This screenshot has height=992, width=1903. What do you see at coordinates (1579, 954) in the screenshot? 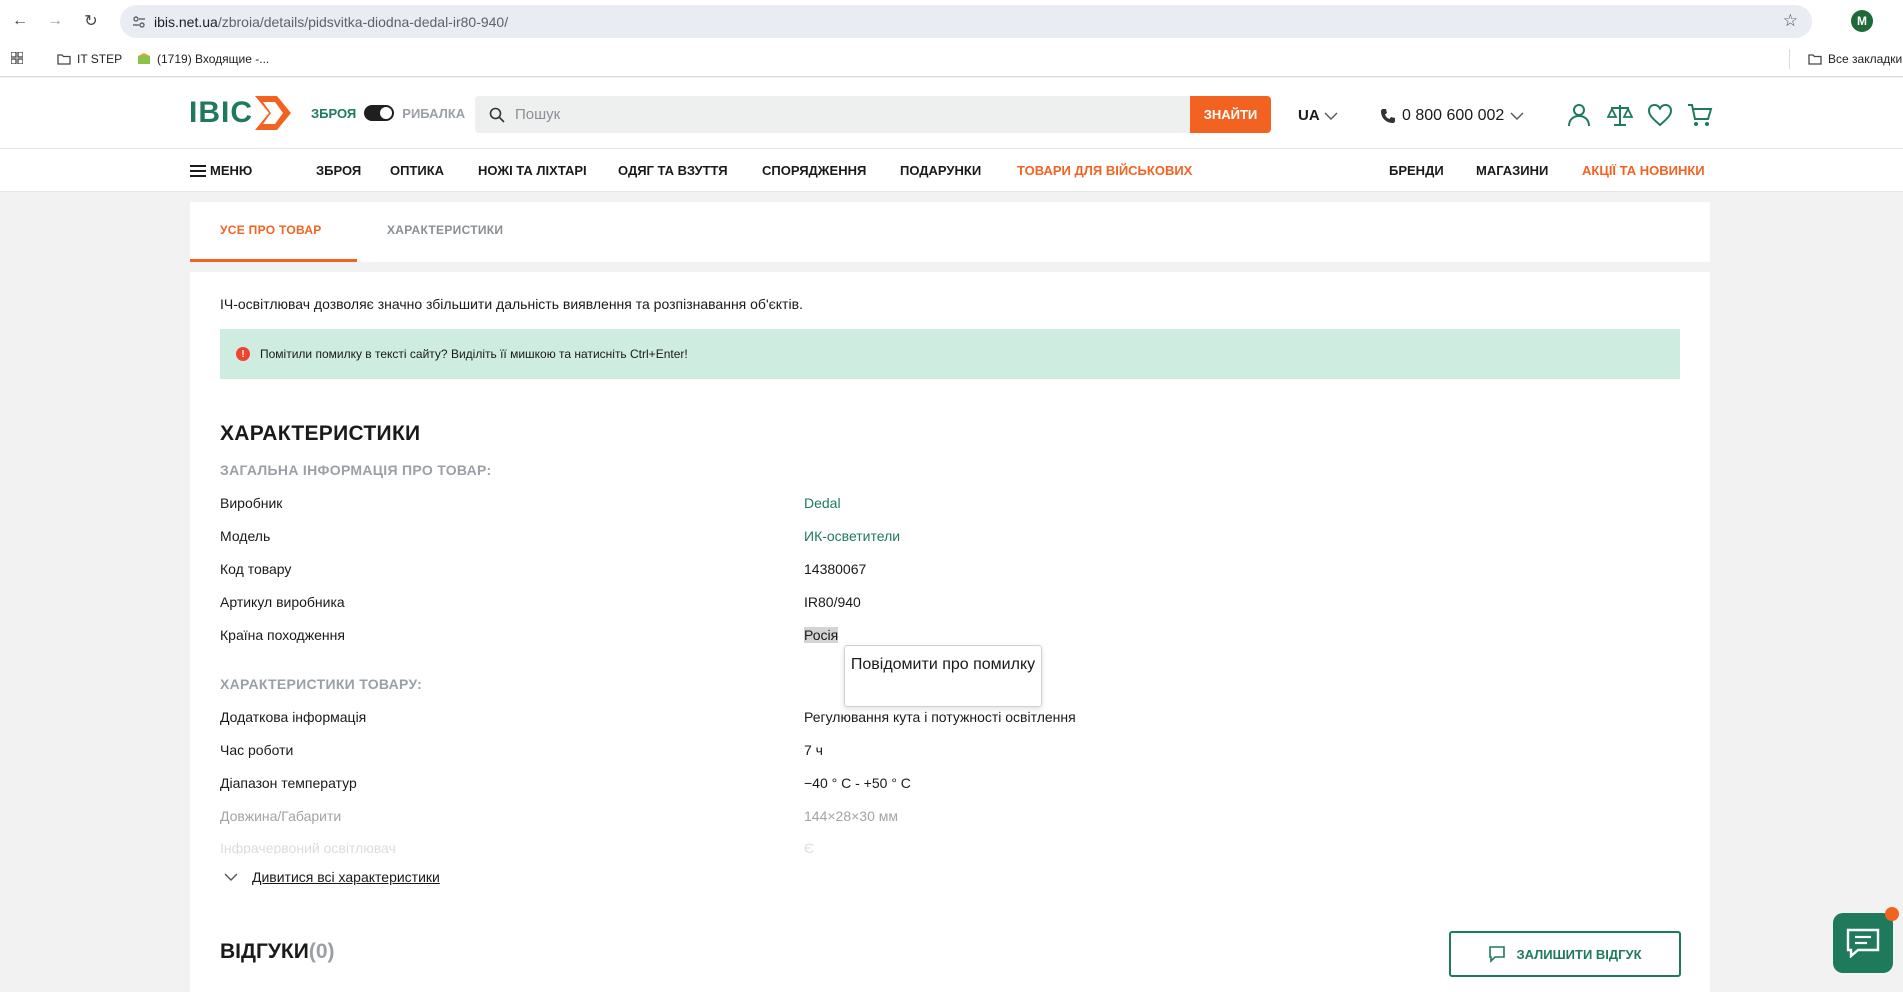
I see `leave-review-label: ЗАЛИШИТИ ВІДГУК` at bounding box center [1579, 954].